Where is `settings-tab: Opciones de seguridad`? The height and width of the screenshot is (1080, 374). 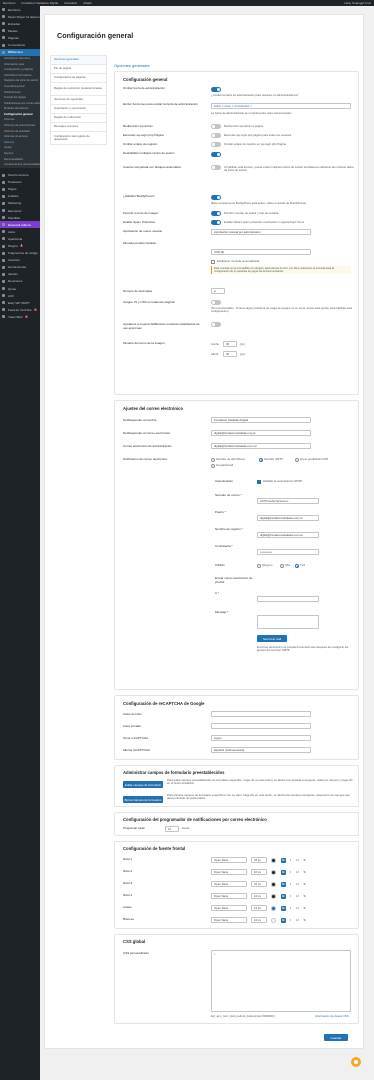 settings-tab: Opciones de seguridad is located at coordinates (78, 100).